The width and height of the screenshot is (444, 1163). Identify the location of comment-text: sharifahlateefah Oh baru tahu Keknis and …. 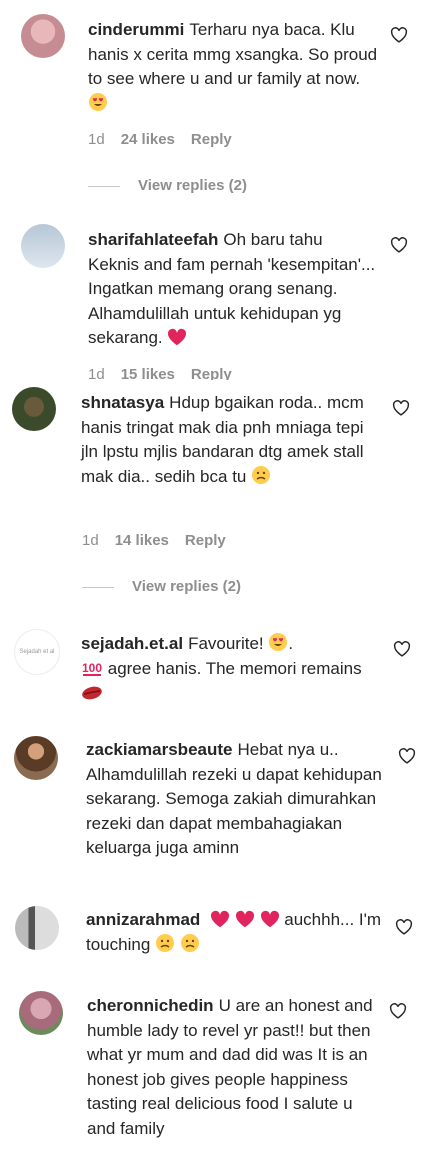
(233, 289).